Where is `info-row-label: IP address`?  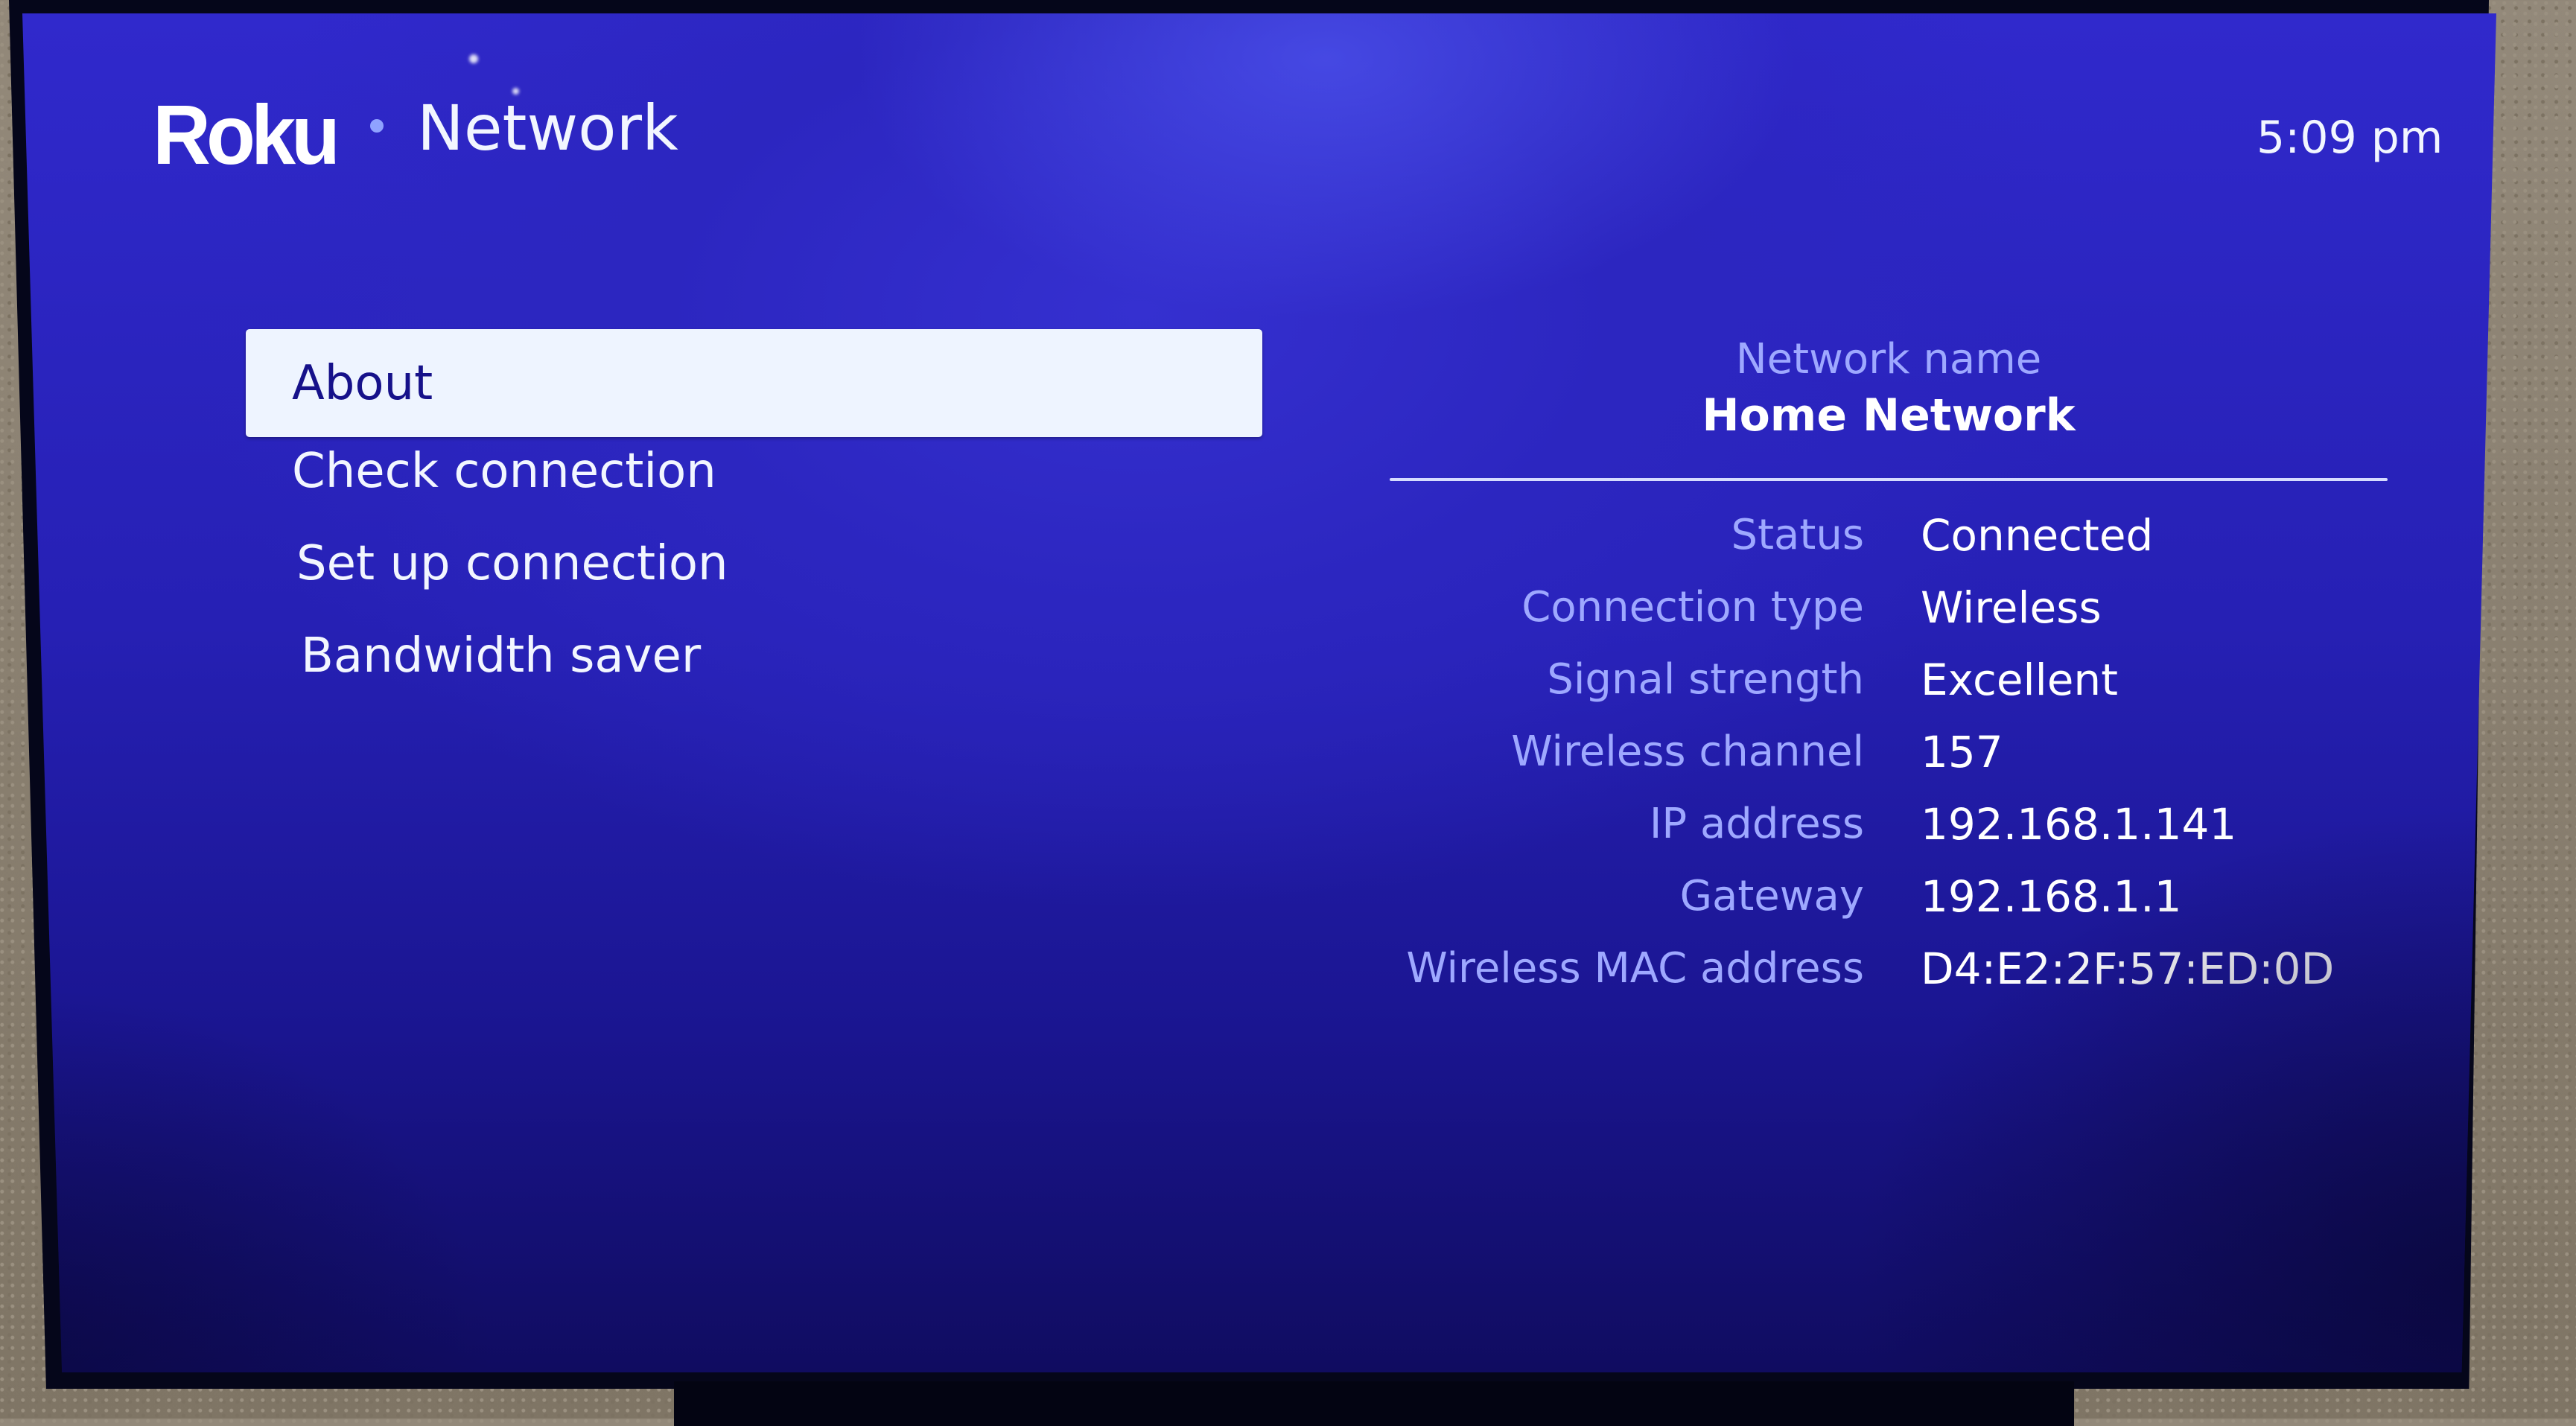 info-row-label: IP address is located at coordinates (1756, 824).